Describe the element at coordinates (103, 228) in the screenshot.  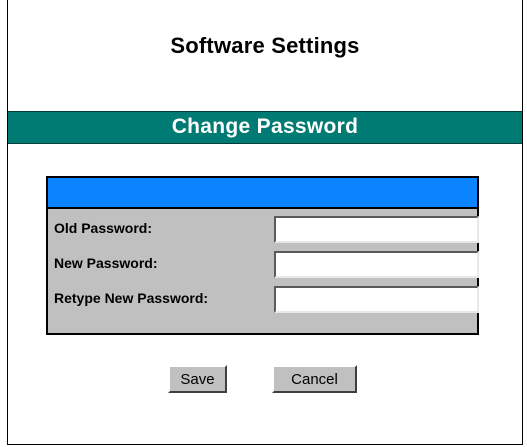
I see `old-password-label: Old Password:` at that location.